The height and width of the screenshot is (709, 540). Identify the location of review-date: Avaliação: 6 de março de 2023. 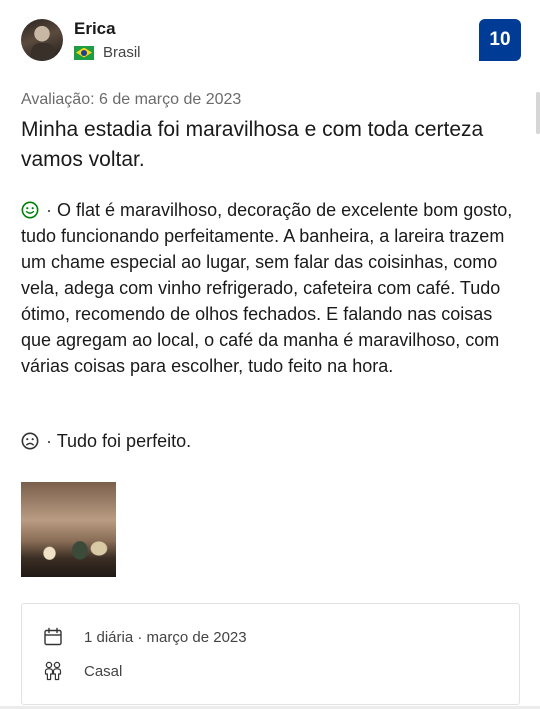
(131, 99).